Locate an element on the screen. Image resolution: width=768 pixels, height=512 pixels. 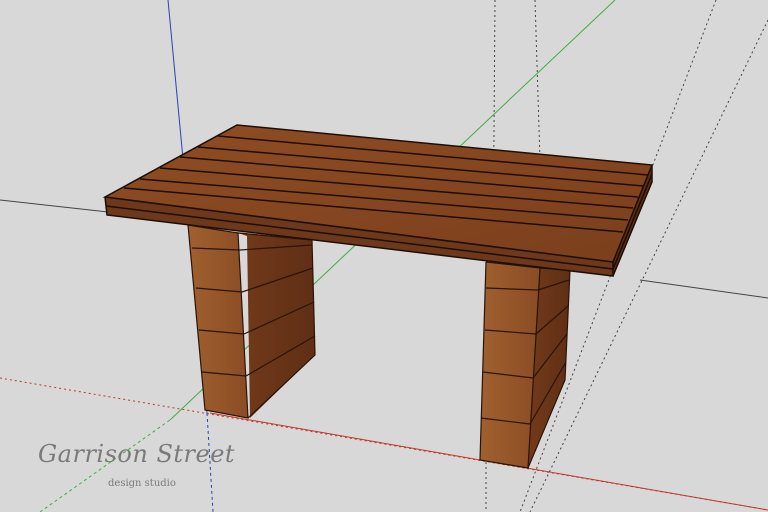
left-leg is located at coordinates (251, 321).